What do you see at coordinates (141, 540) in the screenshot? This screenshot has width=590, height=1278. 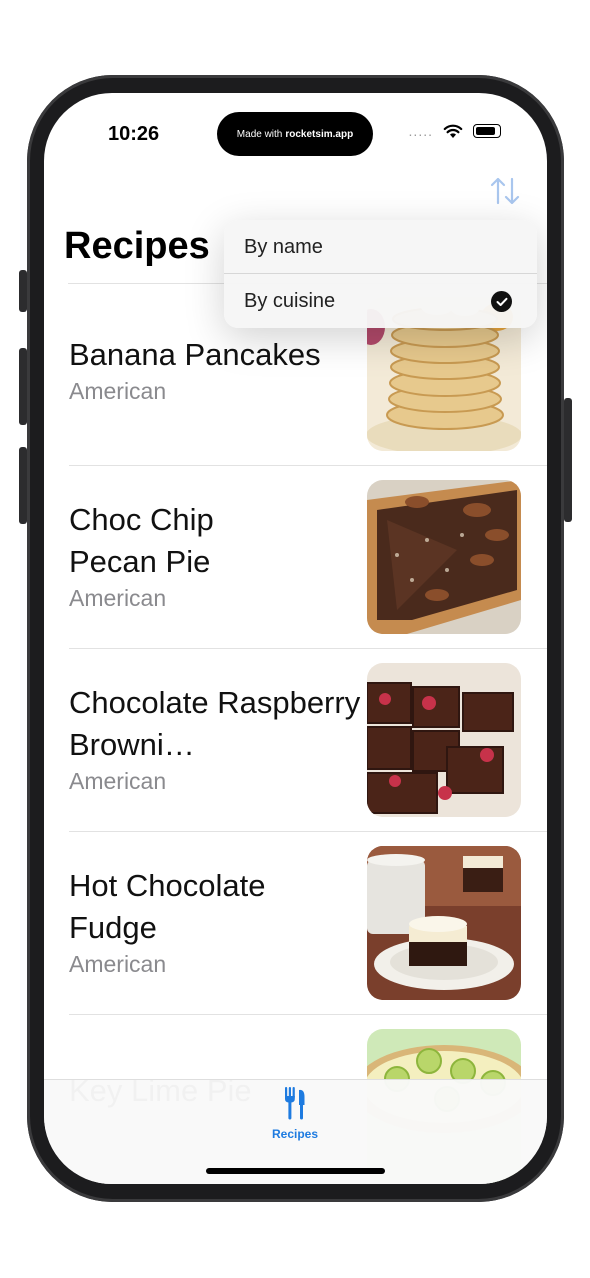 I see `recipe-name: Choc Chip Pecan Pie` at bounding box center [141, 540].